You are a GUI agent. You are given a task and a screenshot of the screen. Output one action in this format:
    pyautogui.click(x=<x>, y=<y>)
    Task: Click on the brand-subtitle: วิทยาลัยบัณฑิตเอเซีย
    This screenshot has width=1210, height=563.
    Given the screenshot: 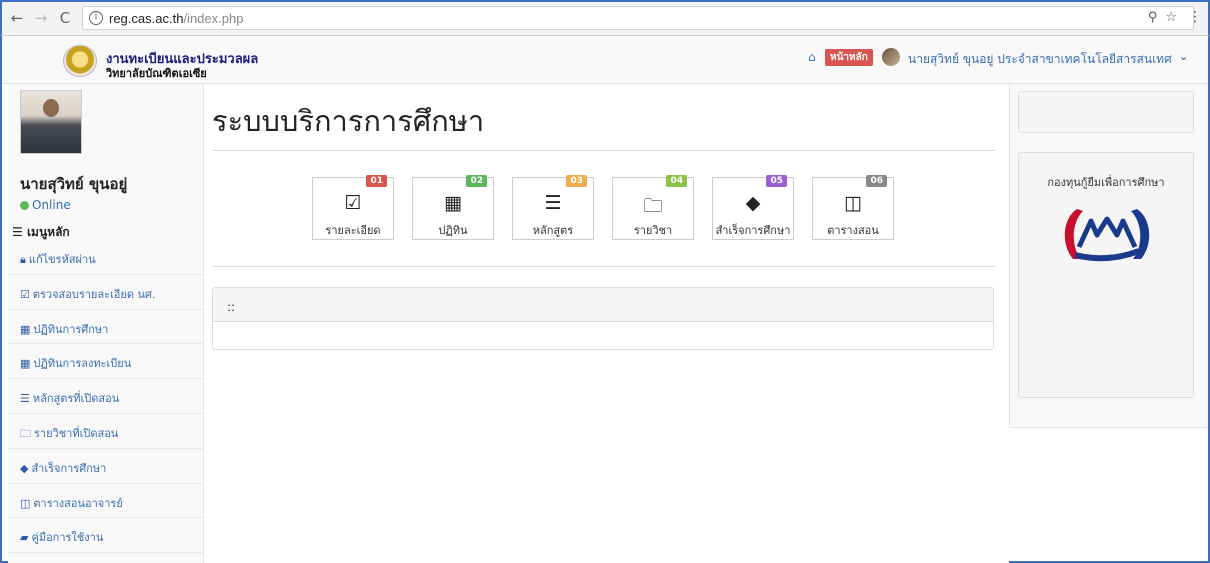 What is the action you would take?
    pyautogui.click(x=156, y=73)
    